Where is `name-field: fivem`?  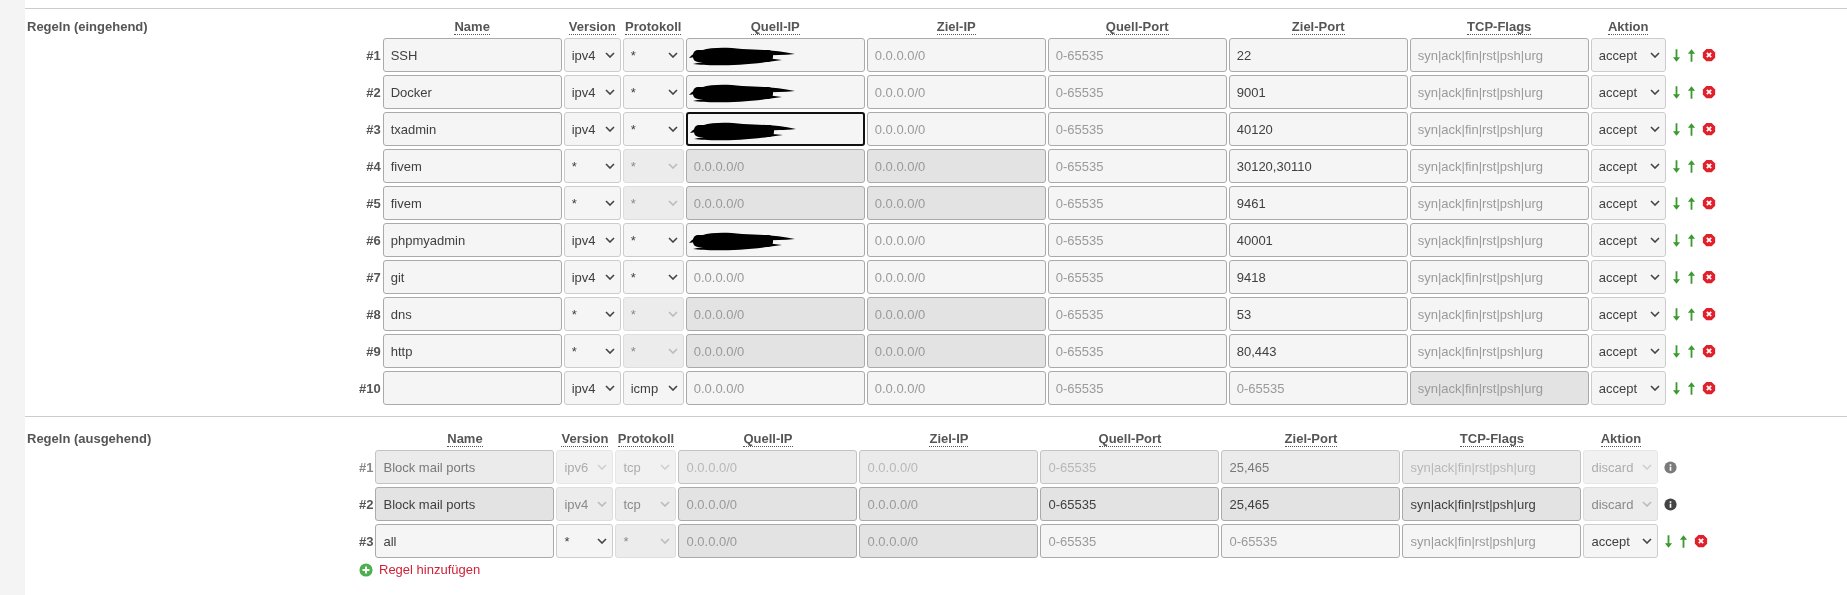
name-field: fivem is located at coordinates (472, 203).